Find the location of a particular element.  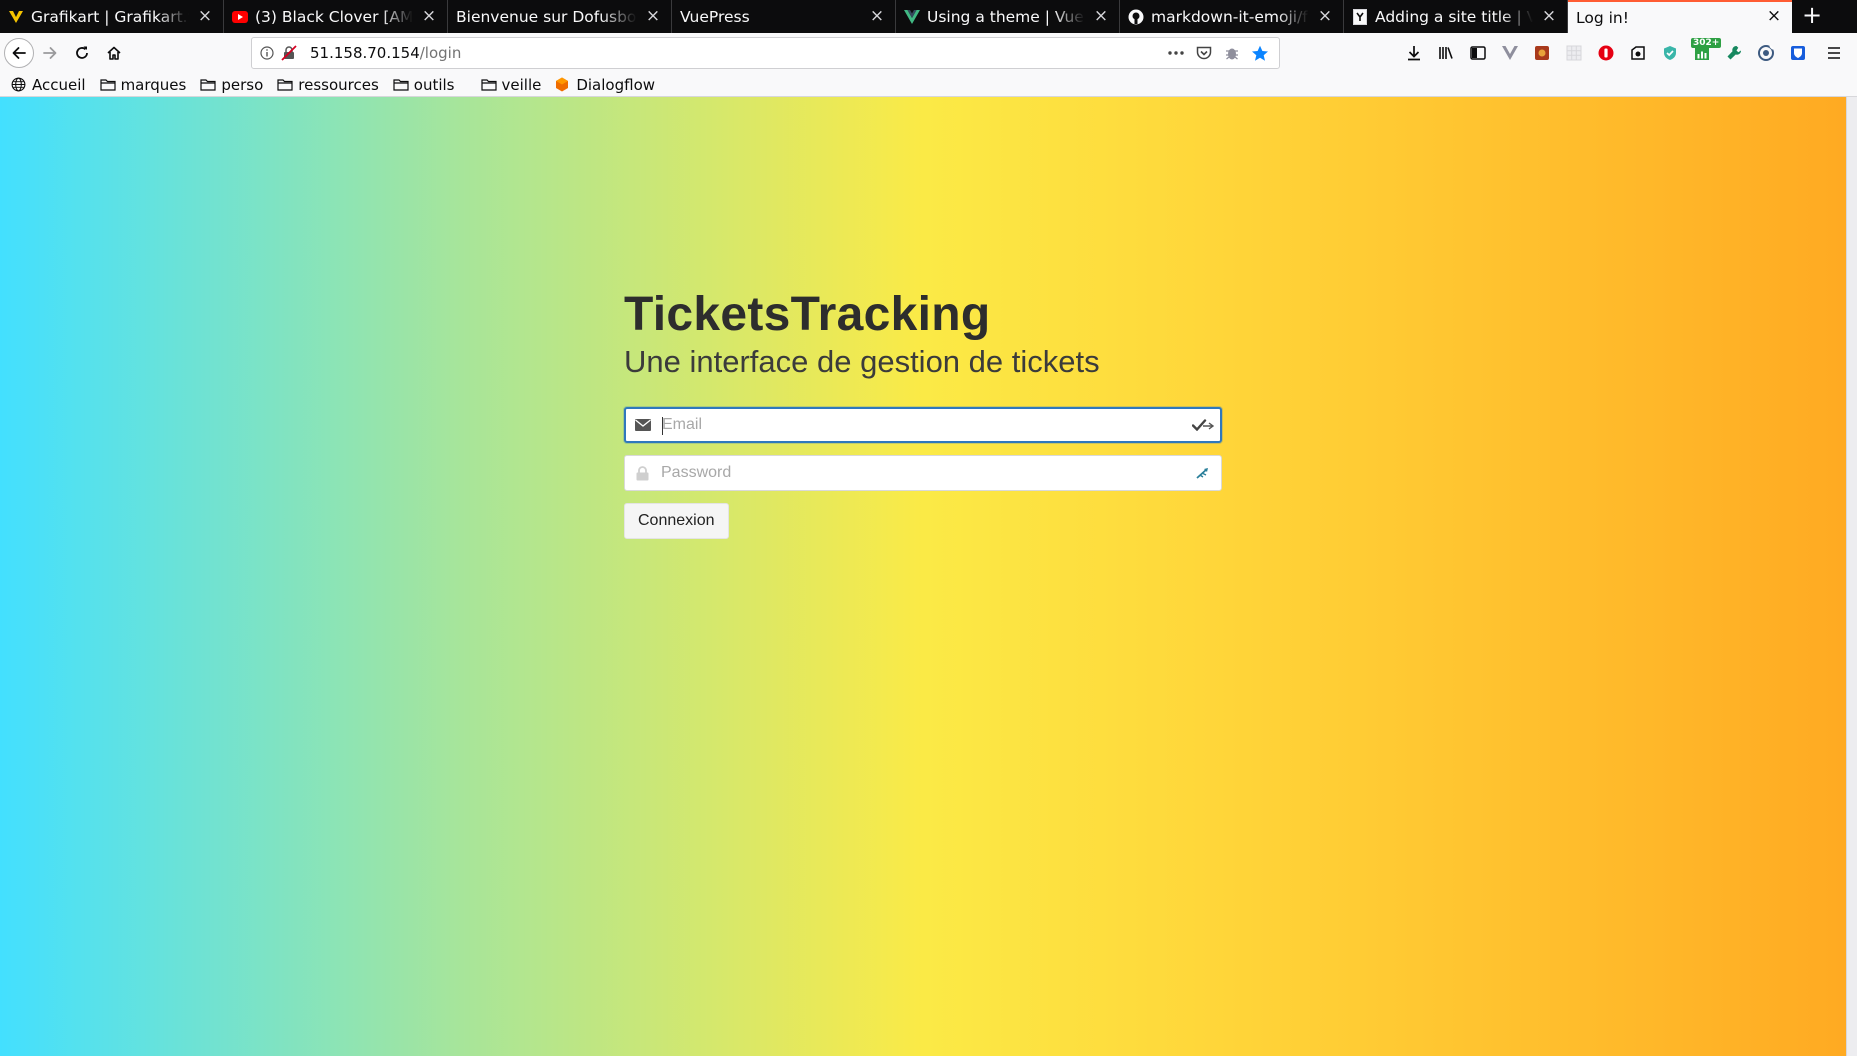

bookmark-label: ressources is located at coordinates (338, 84).